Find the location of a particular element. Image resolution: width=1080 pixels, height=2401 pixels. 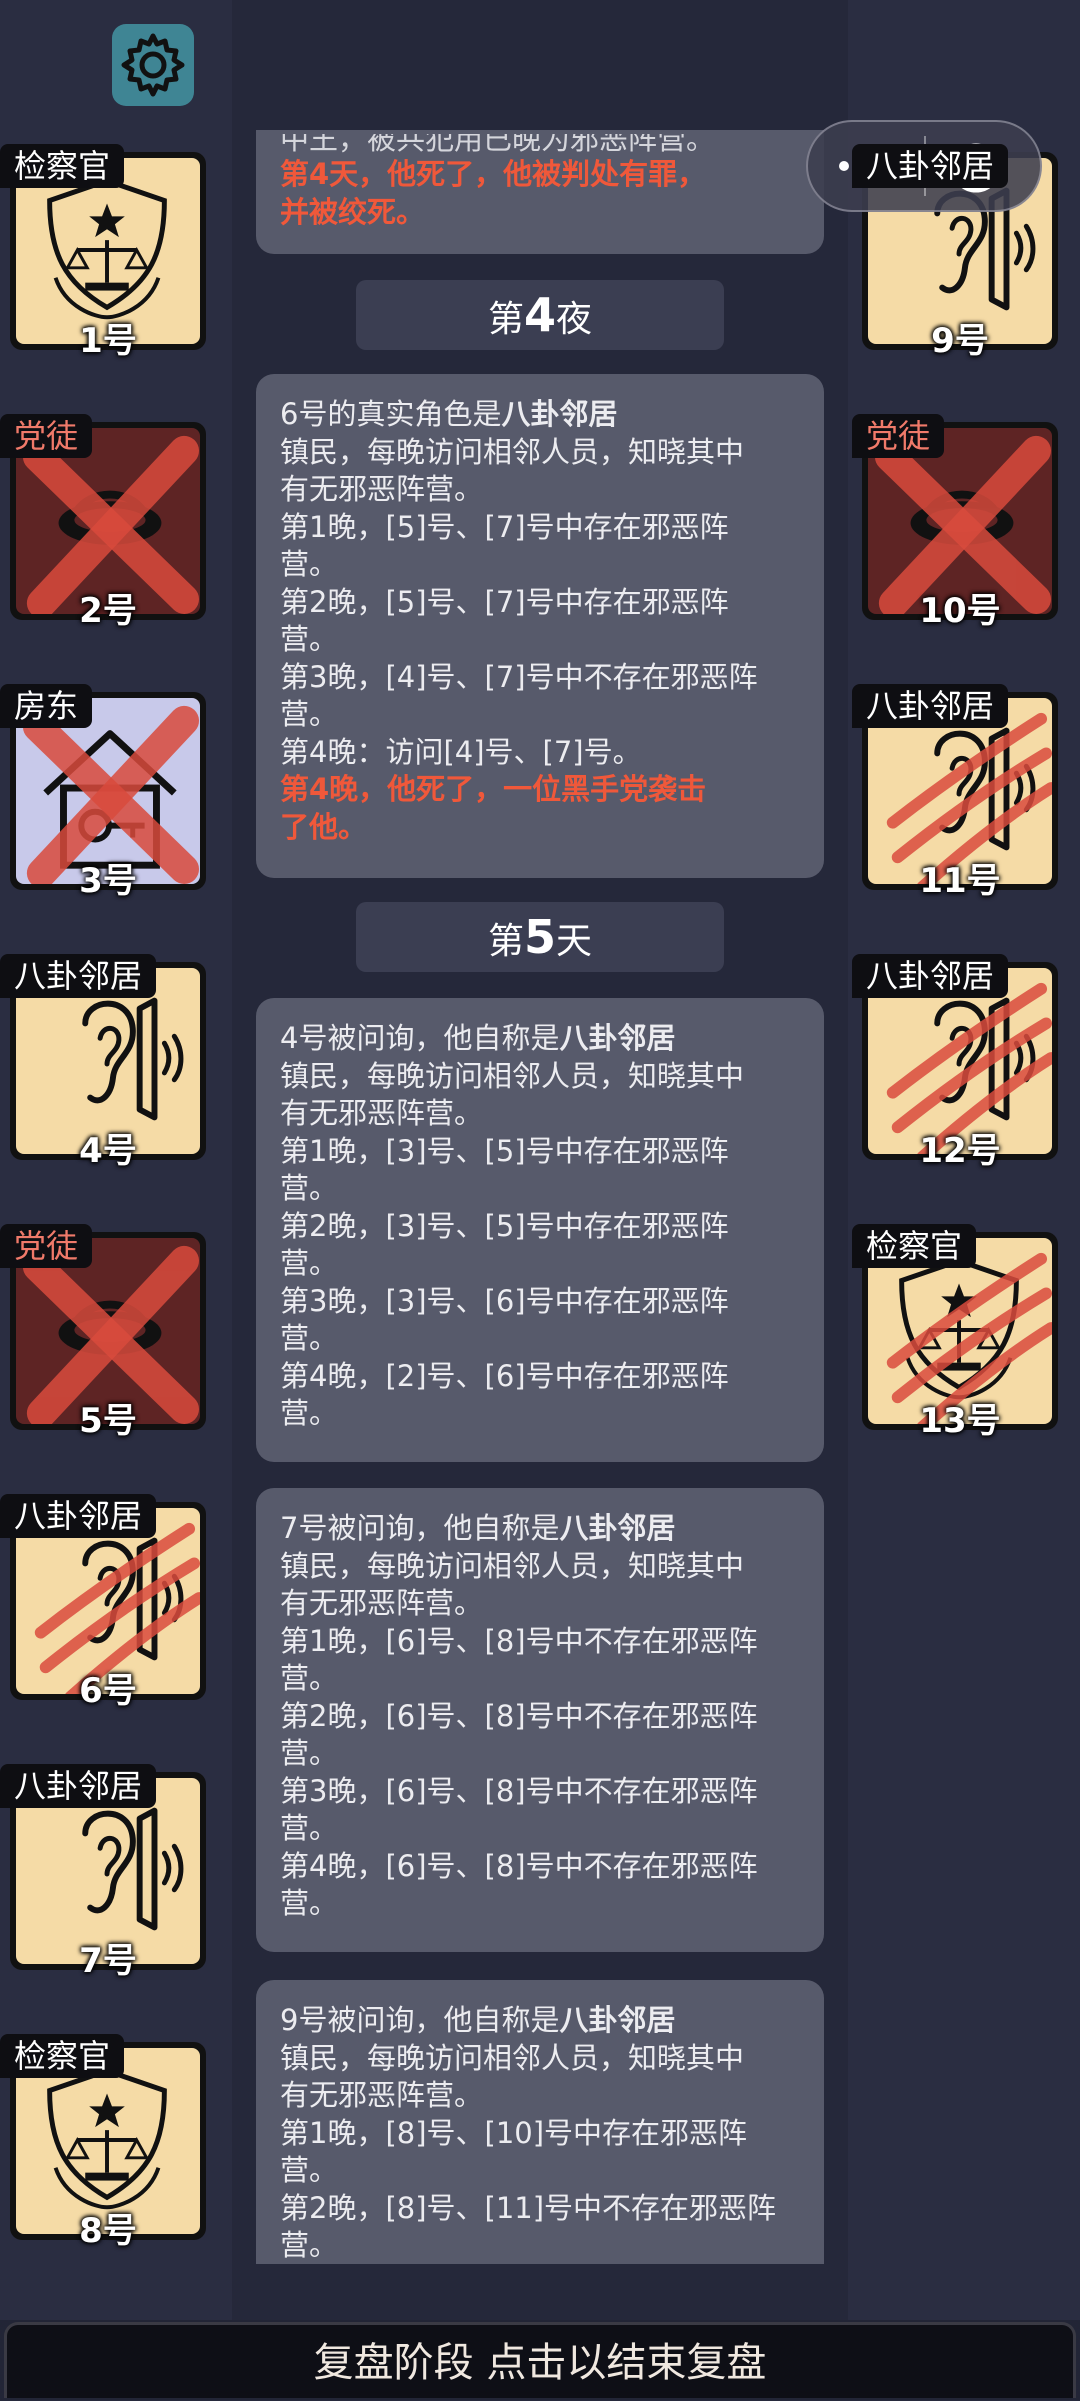

log-line: 第1晚，[6]号、[8]号中不存在邪恶阵 is located at coordinates (519, 1640).